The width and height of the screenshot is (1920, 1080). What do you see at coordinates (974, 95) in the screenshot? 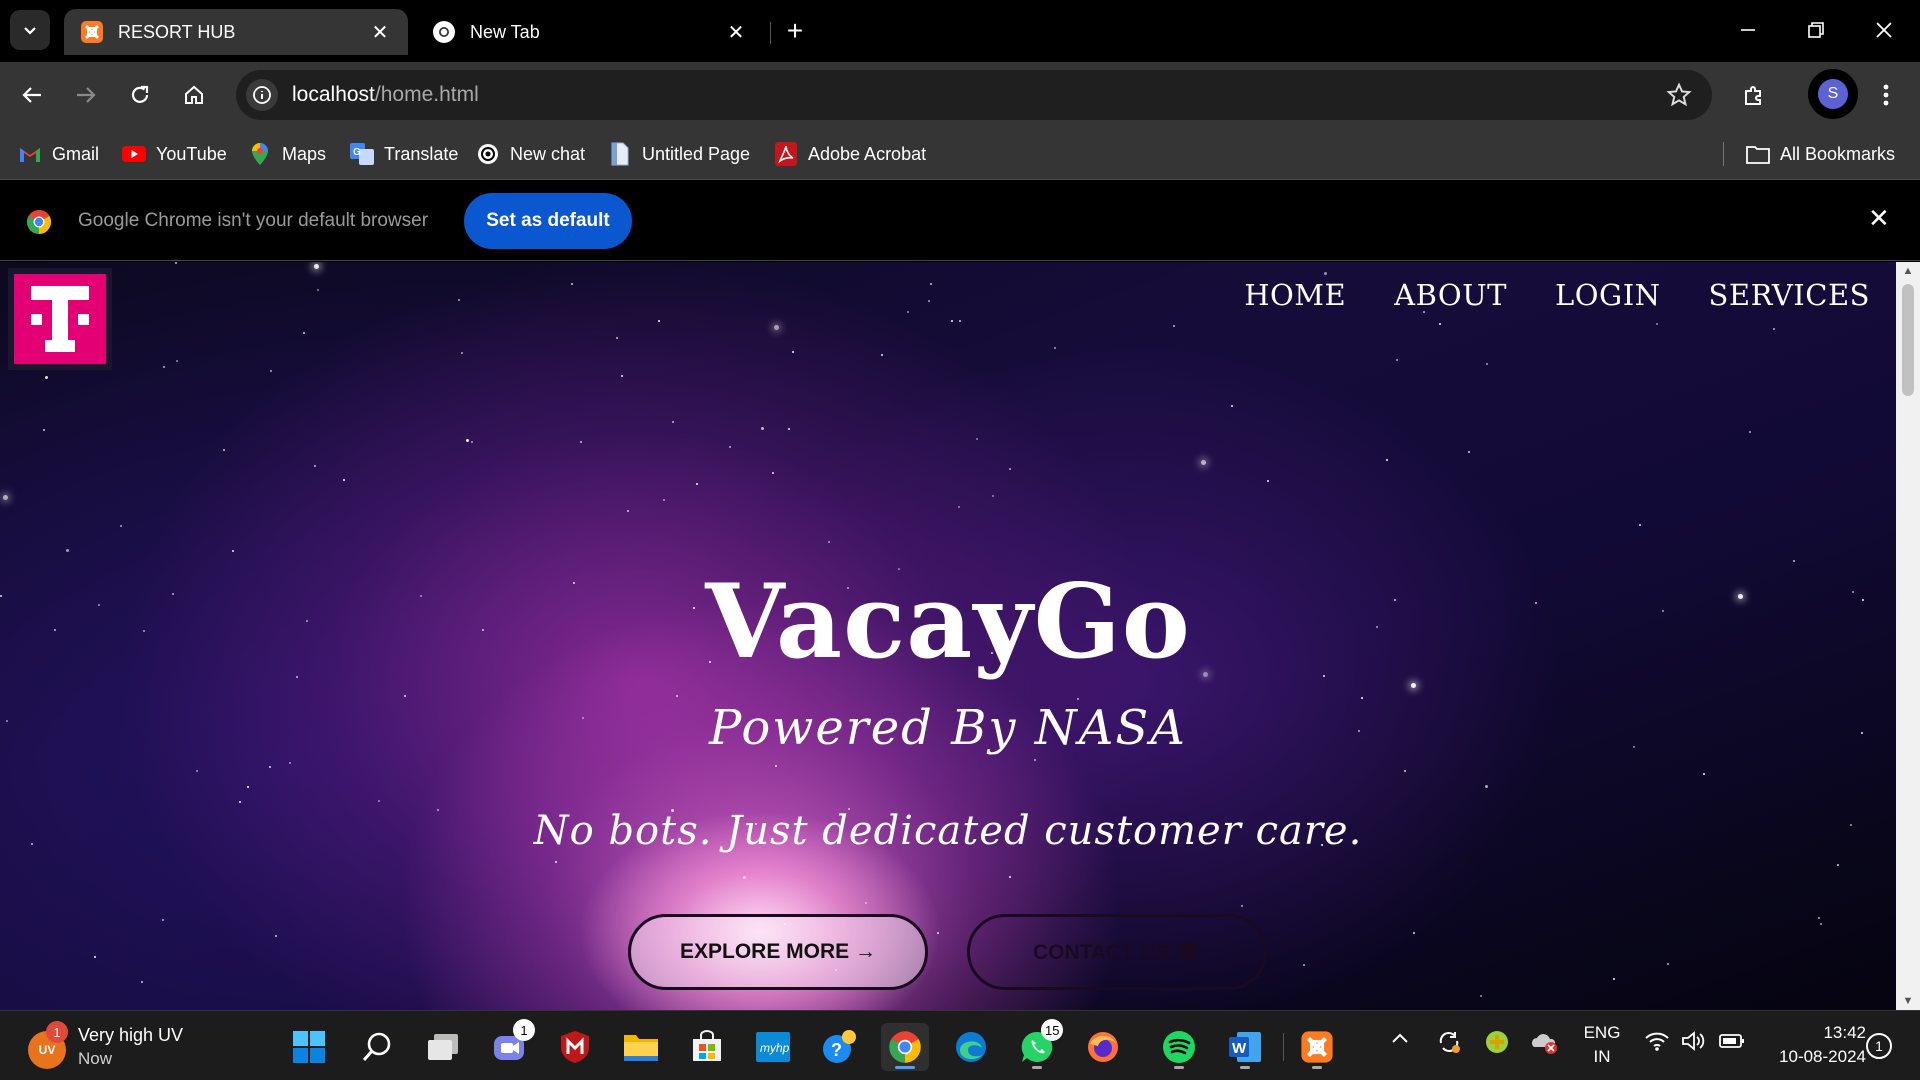
I see `address-bar: localhost/home.html` at bounding box center [974, 95].